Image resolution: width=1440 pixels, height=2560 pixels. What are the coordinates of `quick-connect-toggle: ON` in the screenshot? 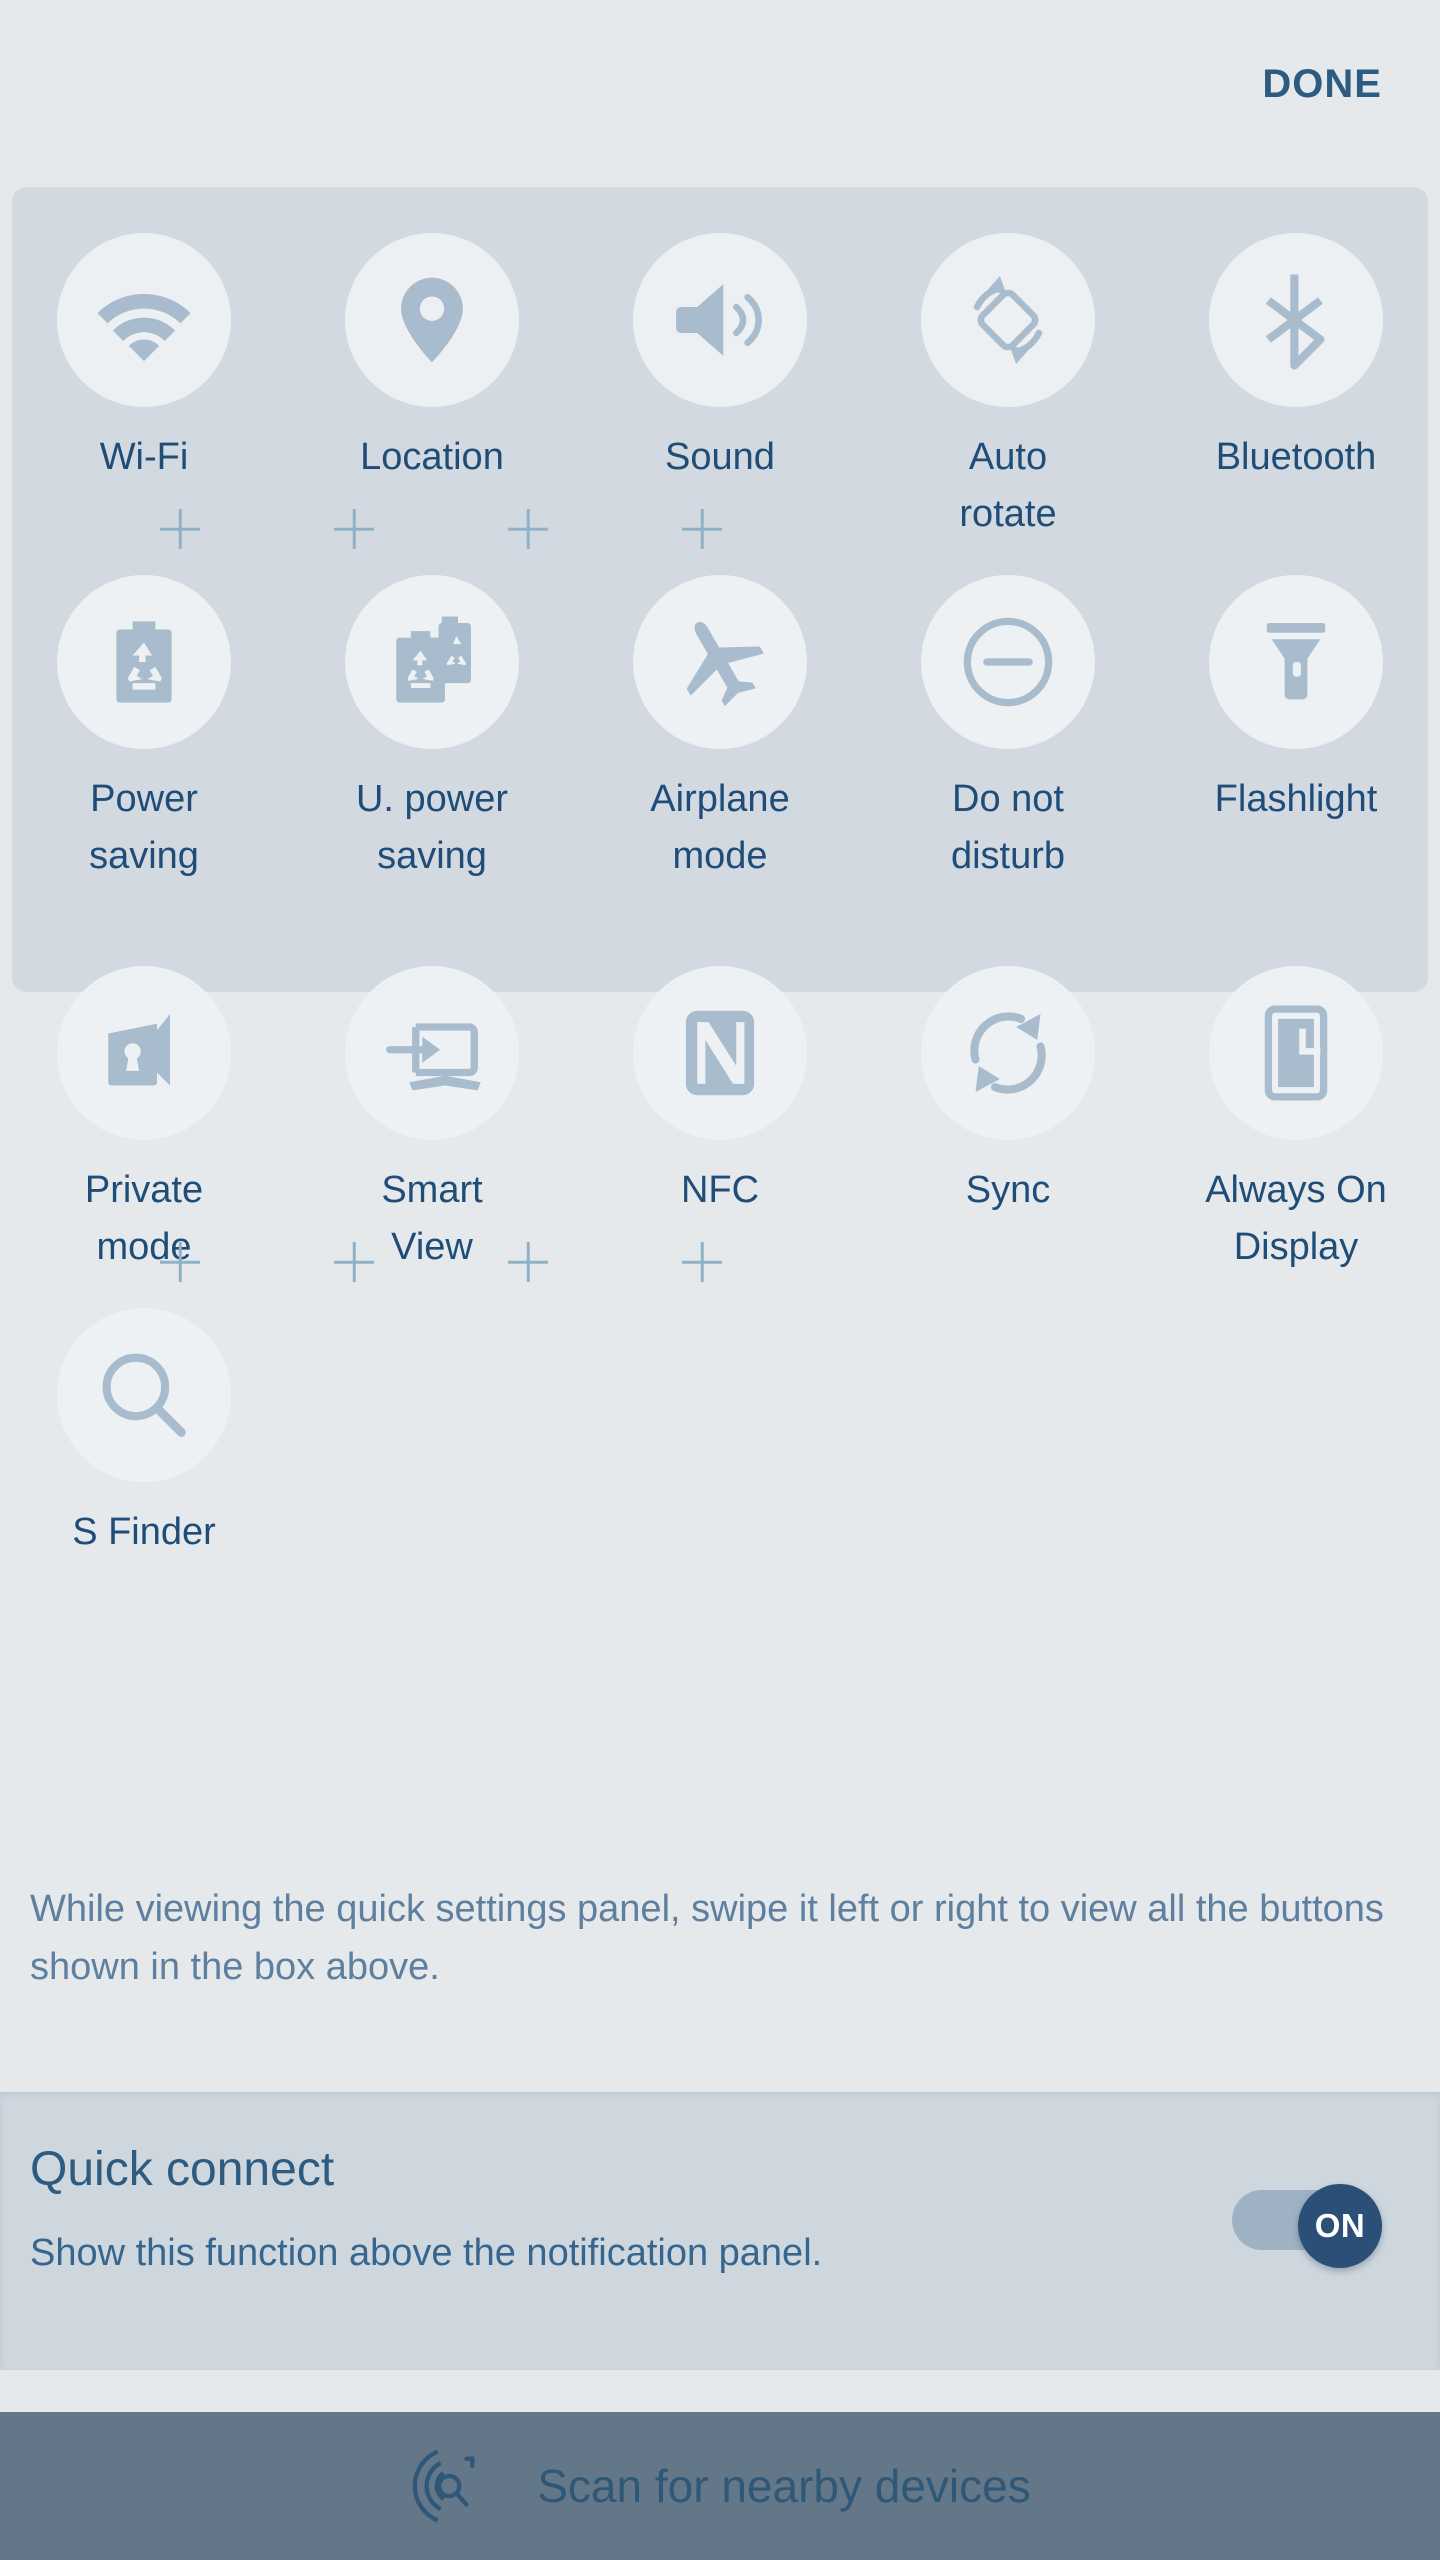 It's located at (1307, 2226).